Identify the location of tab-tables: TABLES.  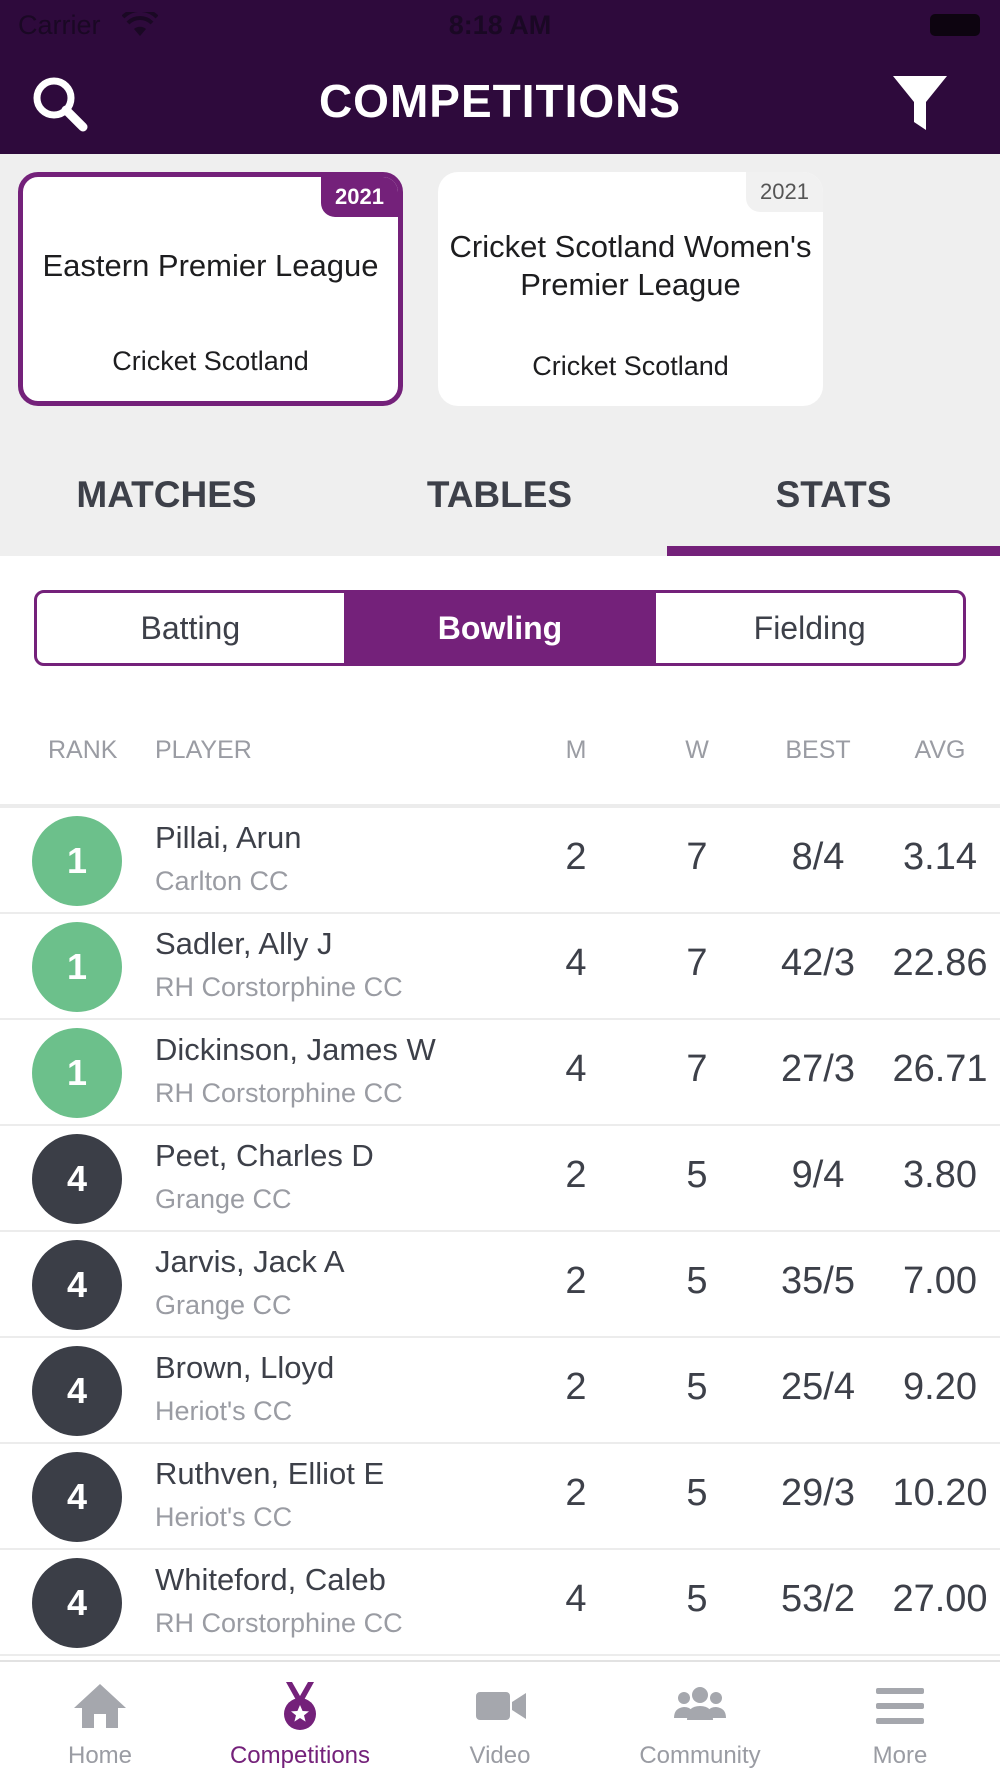
(499, 495).